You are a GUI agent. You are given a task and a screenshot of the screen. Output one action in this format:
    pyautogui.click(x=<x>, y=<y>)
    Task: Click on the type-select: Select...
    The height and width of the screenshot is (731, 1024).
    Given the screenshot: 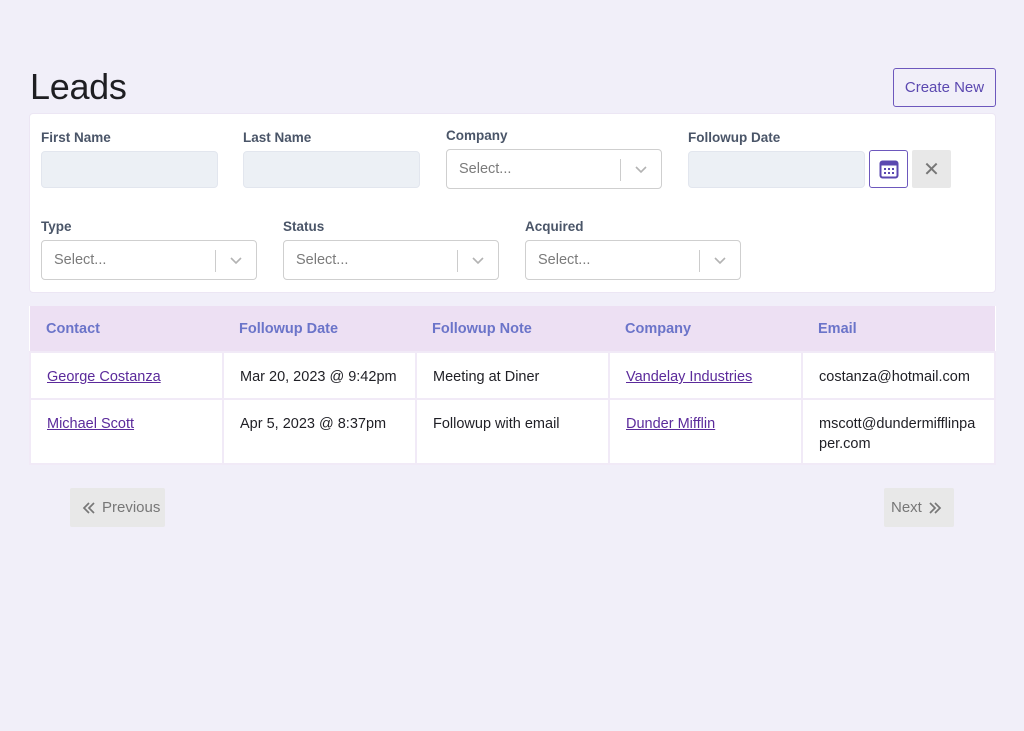 What is the action you would take?
    pyautogui.click(x=149, y=260)
    